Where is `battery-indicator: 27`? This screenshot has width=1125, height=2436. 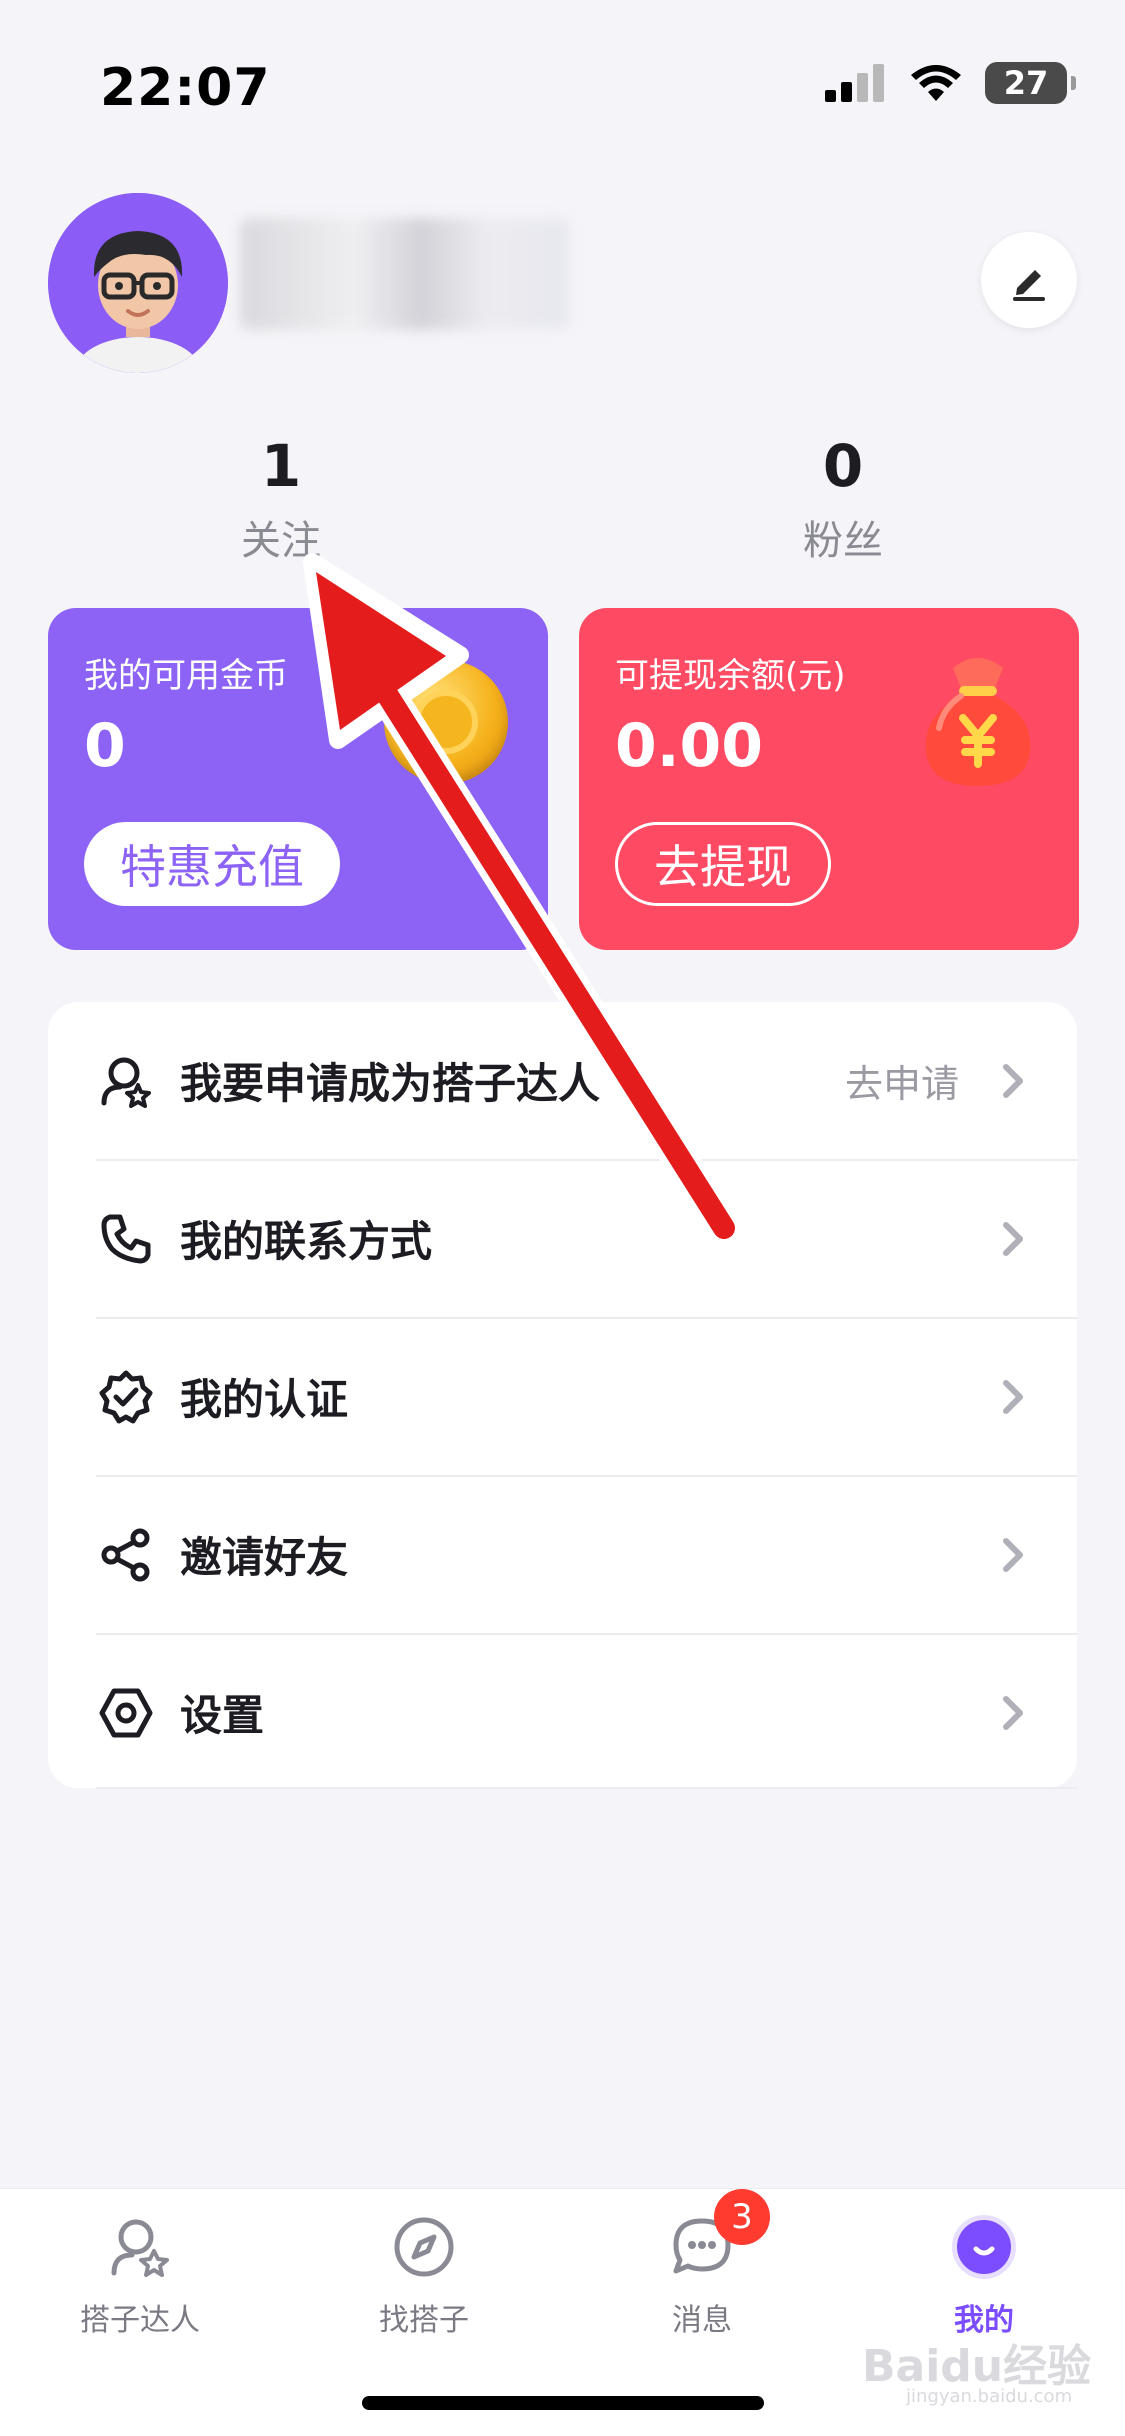
battery-indicator: 27 is located at coordinates (1030, 83).